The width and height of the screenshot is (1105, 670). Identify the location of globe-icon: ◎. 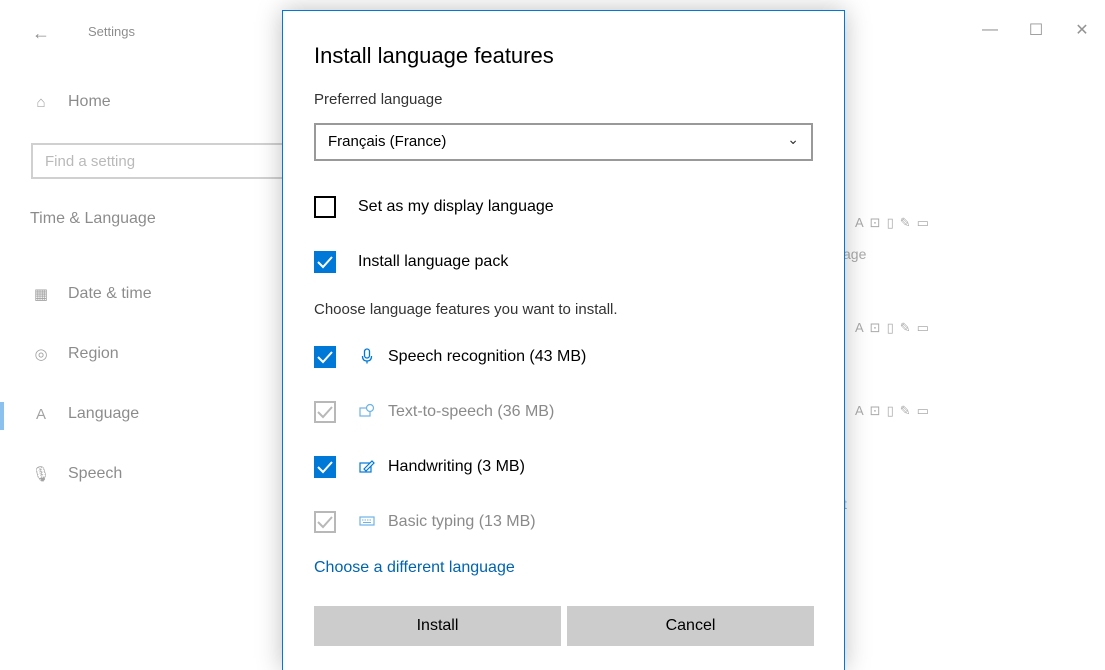
(41, 354).